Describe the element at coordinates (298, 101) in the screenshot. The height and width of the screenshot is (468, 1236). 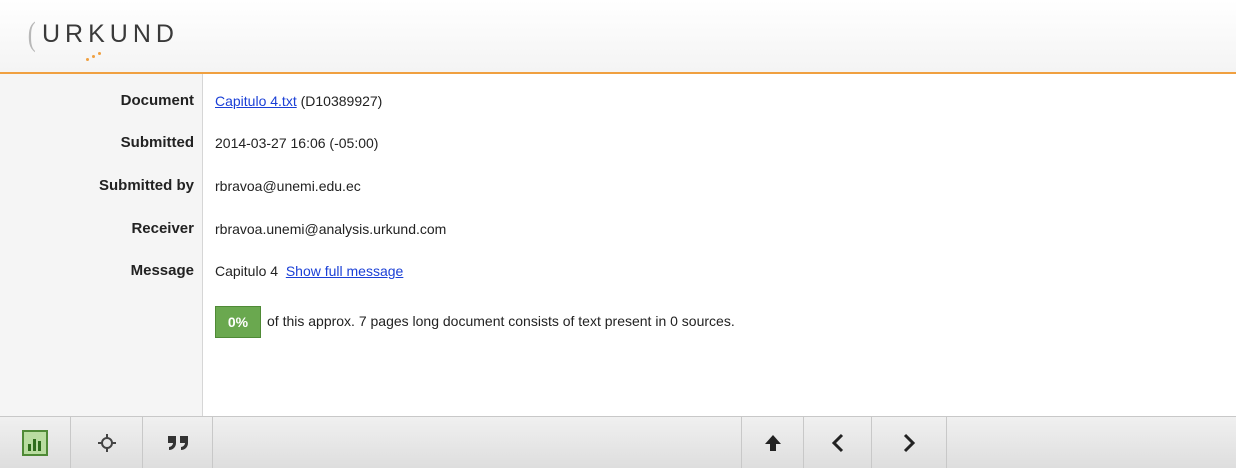
I see `document-value: Capitulo 4.txt (D10389927)` at that location.